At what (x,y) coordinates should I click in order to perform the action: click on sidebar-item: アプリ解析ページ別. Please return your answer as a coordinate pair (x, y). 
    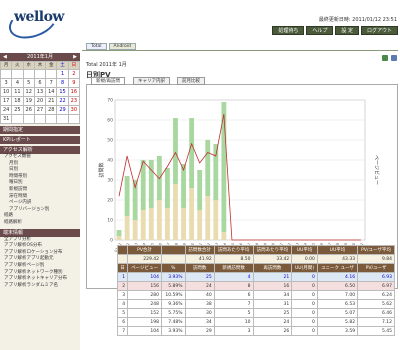
    Looking at the image, I should click on (40, 266).